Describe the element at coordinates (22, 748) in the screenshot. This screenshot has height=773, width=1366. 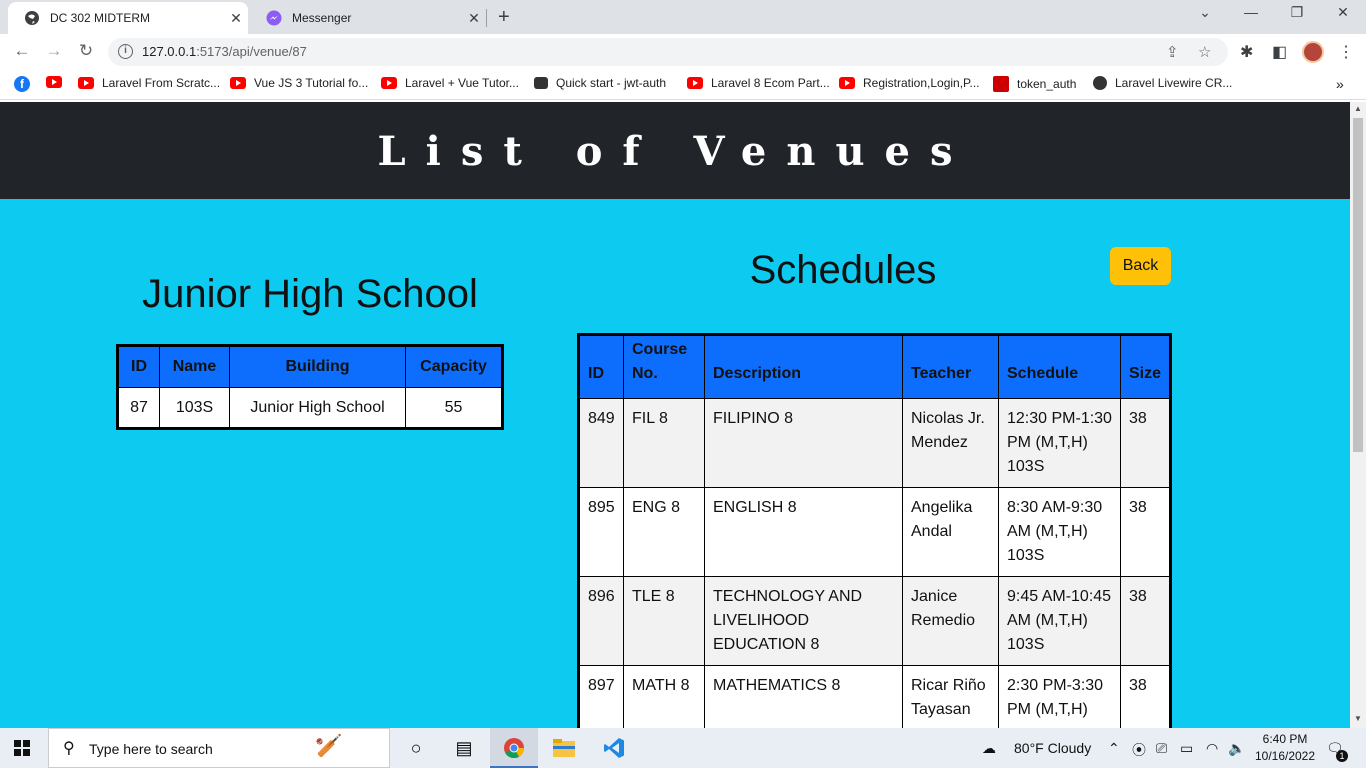
I see `windows-start-icon` at that location.